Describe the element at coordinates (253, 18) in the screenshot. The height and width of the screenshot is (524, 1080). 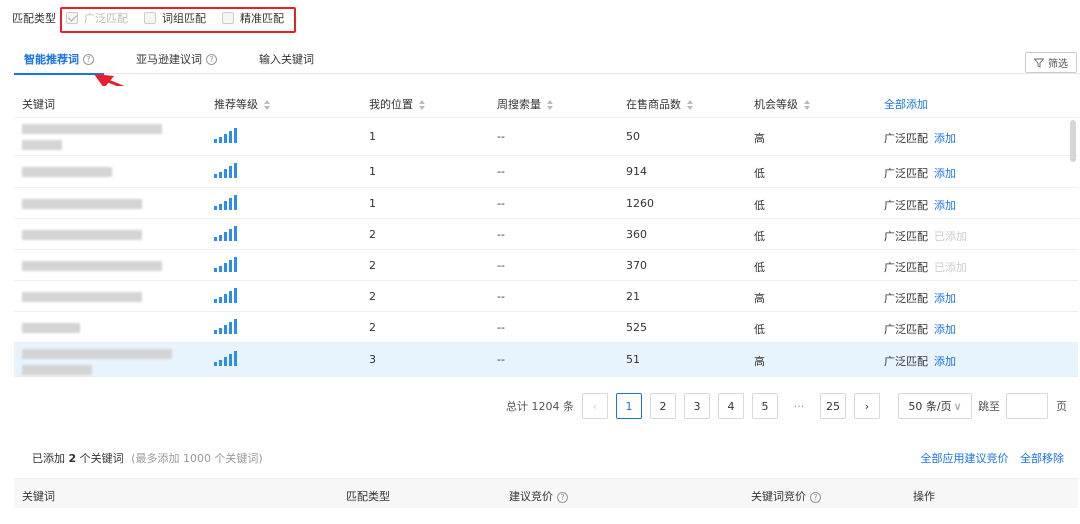
I see `match-exact-checkbox: 精准匹配` at that location.